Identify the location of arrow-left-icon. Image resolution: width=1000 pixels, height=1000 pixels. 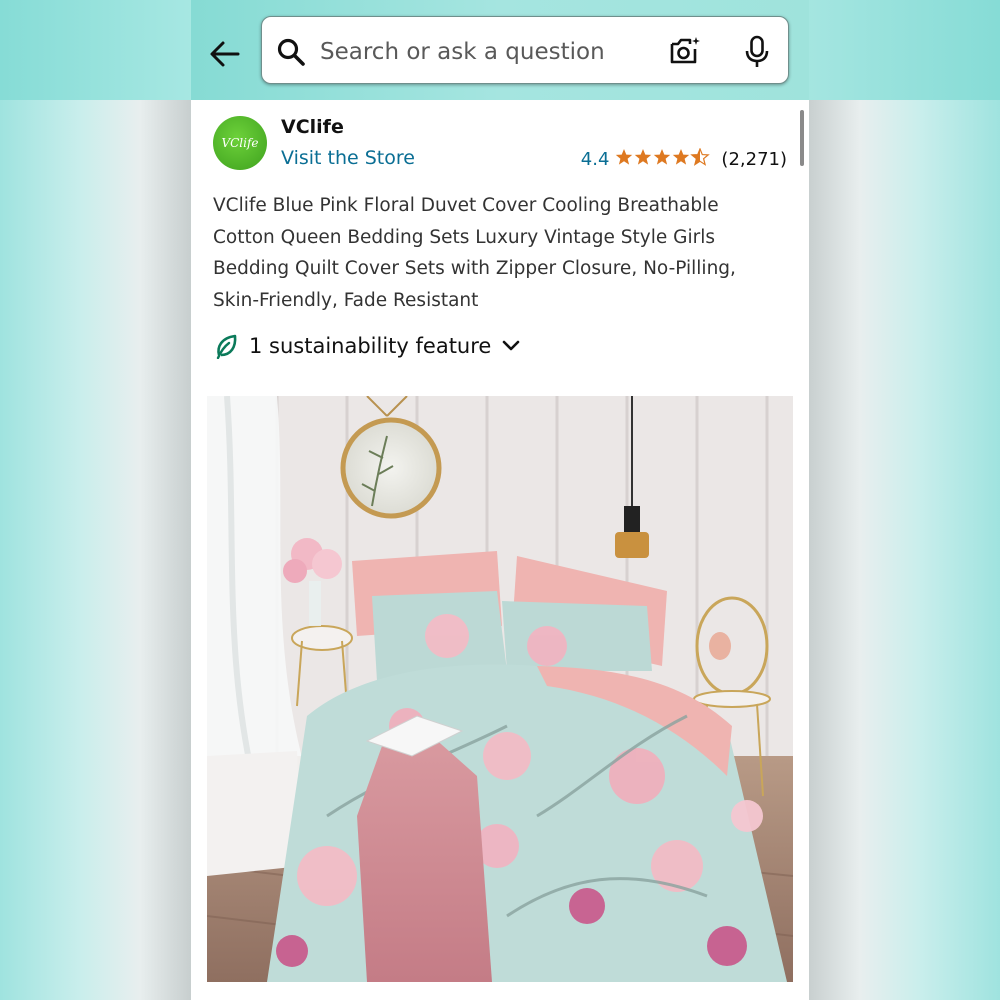
(225, 54).